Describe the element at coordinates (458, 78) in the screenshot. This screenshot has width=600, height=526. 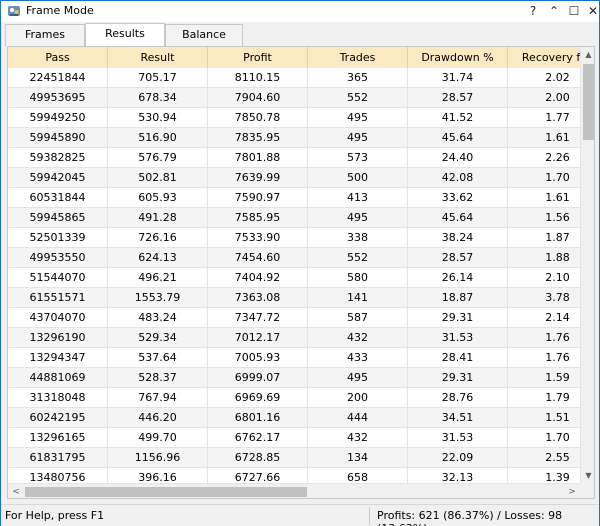
I see `cell-drawdown: 31.74` at that location.